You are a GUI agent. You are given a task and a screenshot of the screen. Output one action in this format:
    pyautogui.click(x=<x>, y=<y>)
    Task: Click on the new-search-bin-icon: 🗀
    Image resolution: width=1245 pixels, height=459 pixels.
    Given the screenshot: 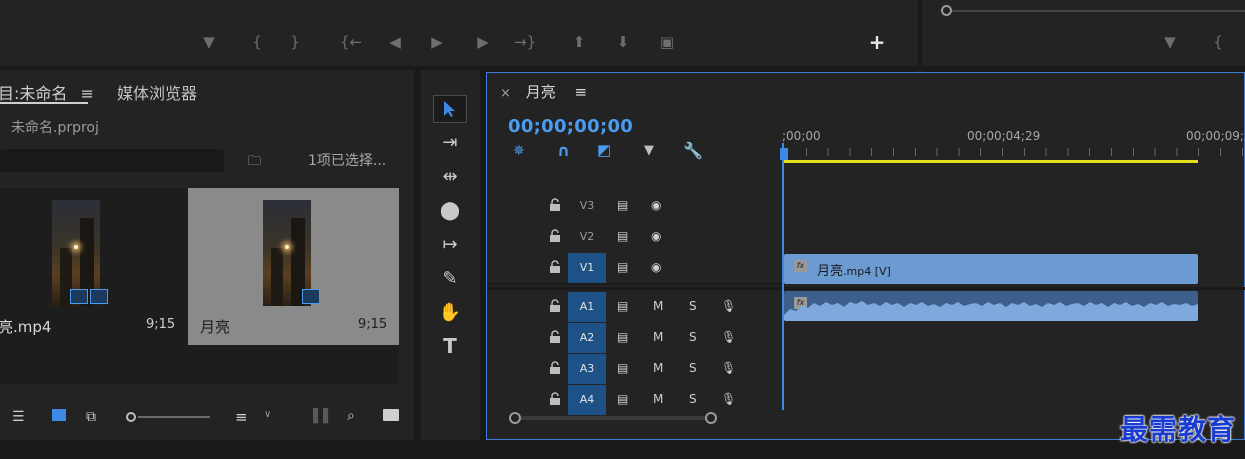 What is the action you would take?
    pyautogui.click(x=254, y=163)
    